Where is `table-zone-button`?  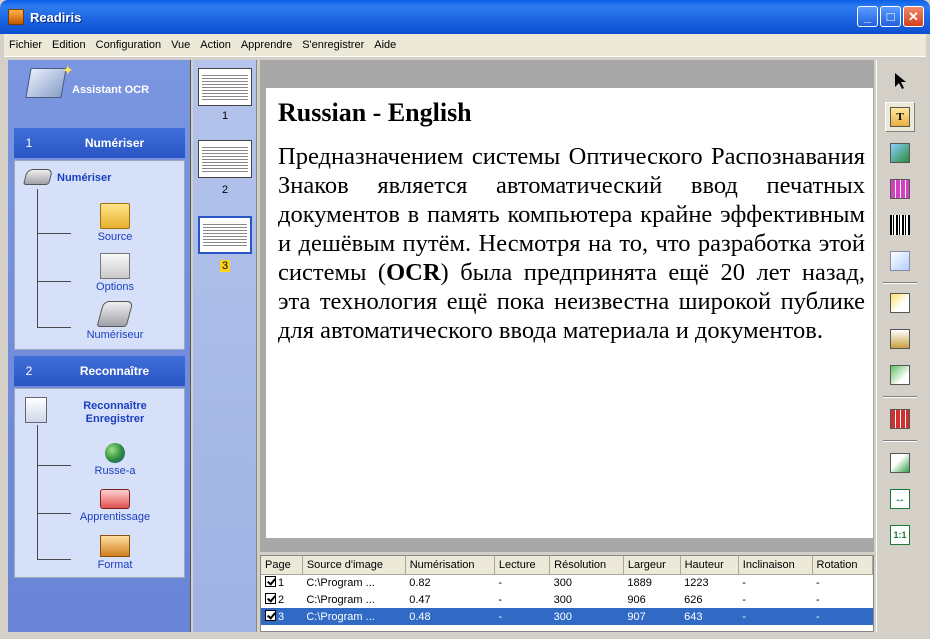
table-zone-button is located at coordinates (900, 189).